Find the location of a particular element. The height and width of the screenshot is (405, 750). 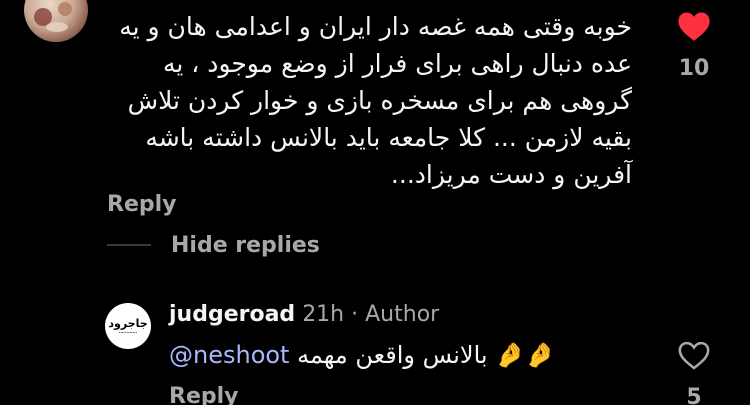

pinched-fingers-emoji: 🤌🤌 is located at coordinates (525, 355).